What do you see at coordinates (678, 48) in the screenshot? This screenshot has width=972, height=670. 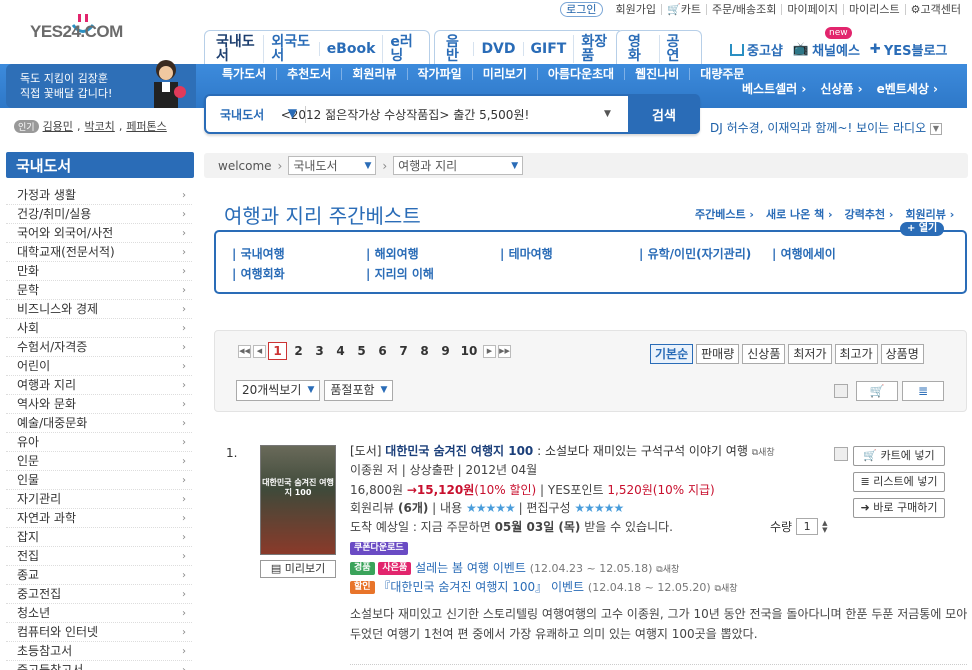 I see `tab-performance: 공연` at bounding box center [678, 48].